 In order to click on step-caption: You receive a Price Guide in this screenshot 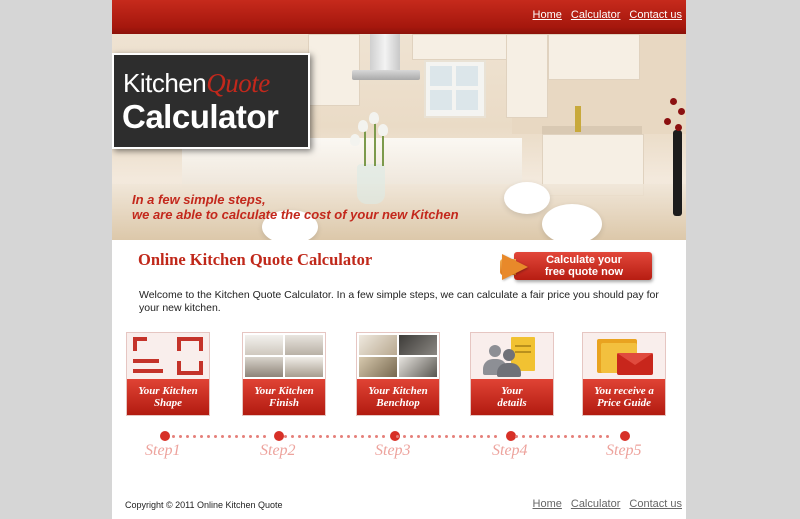, I will do `click(624, 397)`.